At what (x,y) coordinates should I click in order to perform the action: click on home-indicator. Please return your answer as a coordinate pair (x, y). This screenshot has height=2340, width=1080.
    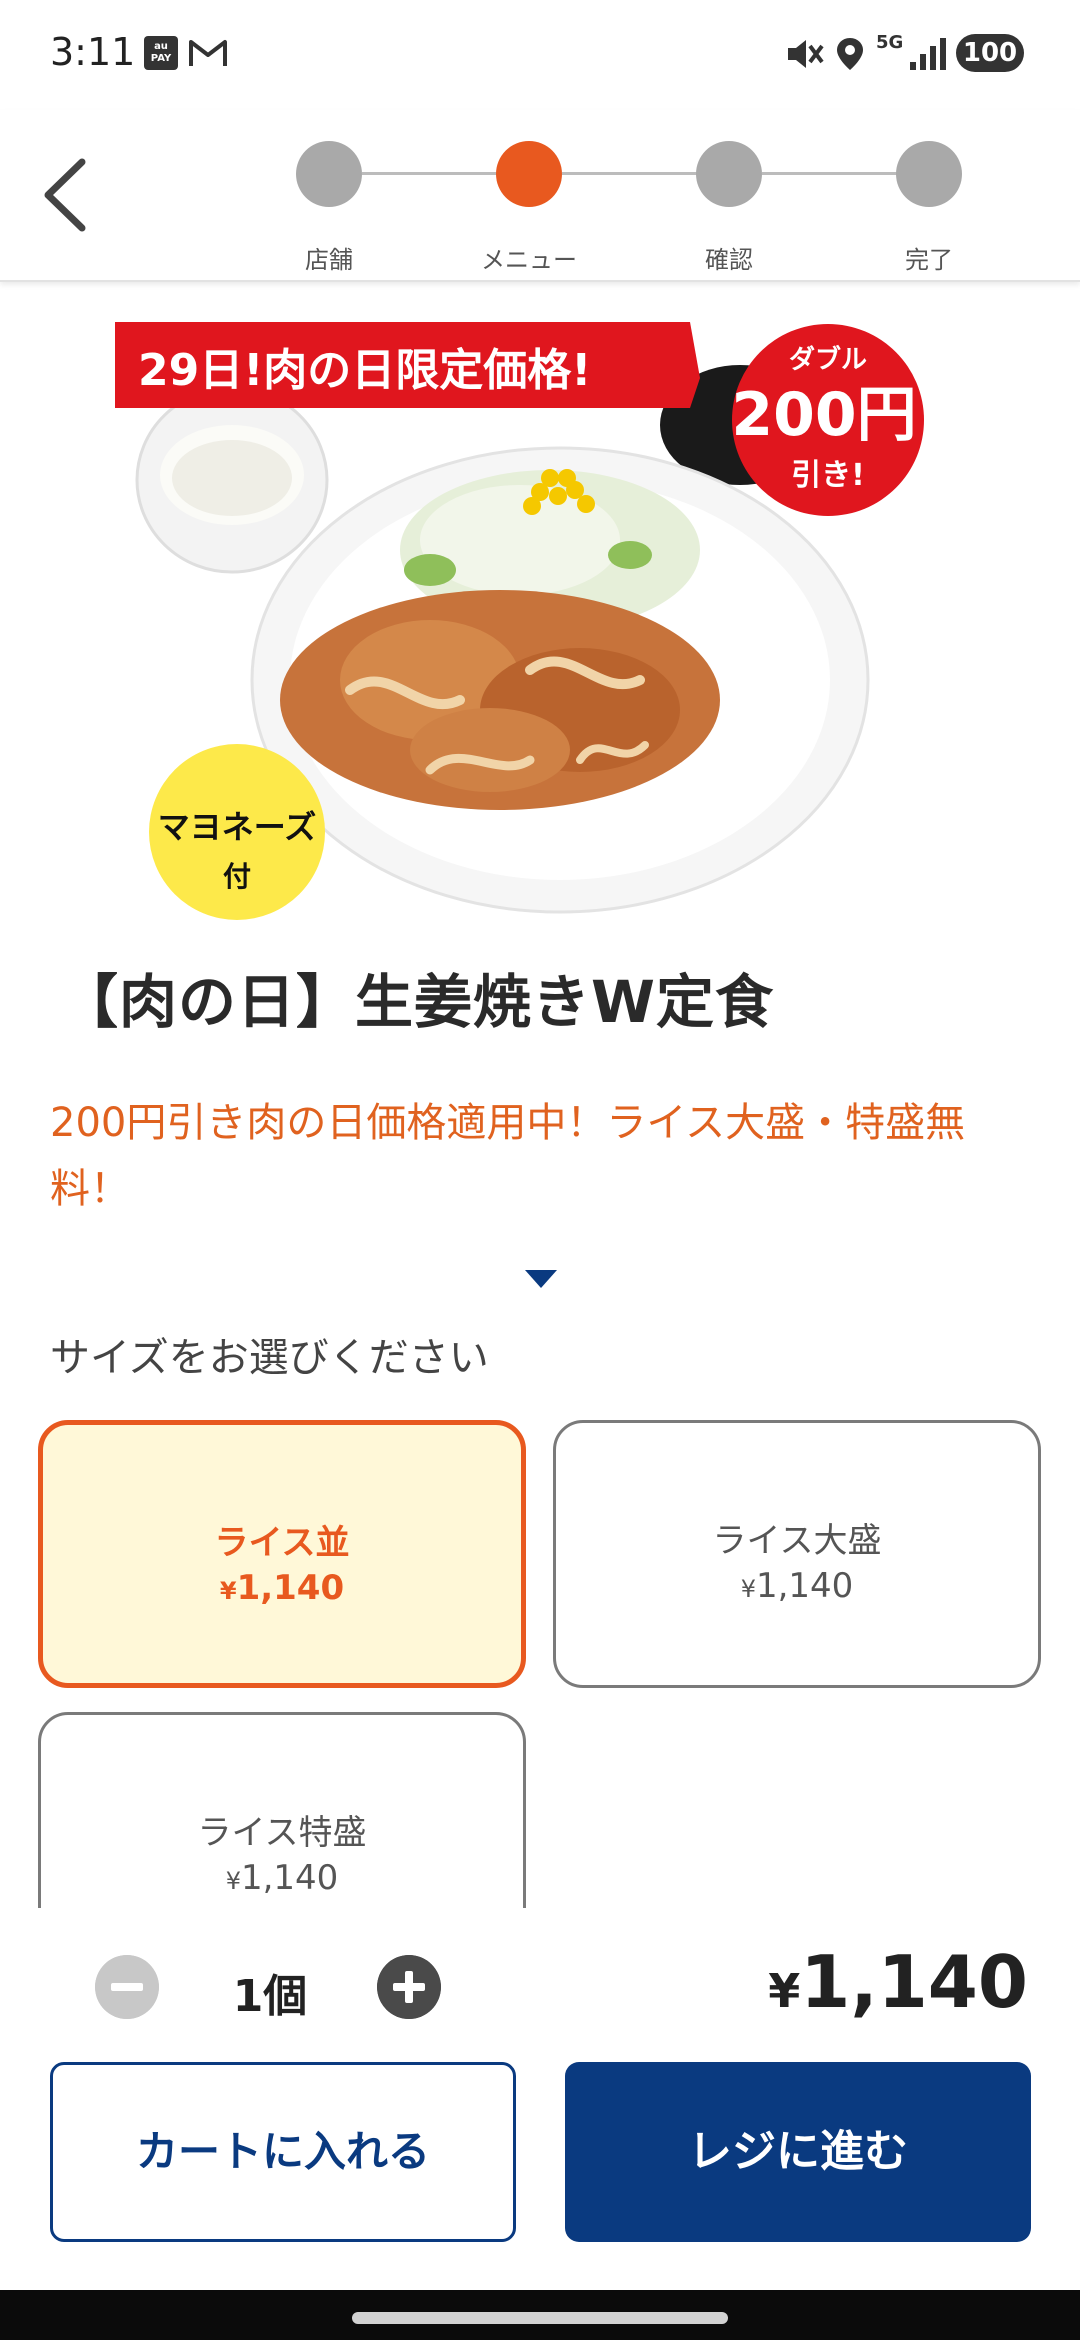
    Looking at the image, I should click on (540, 2318).